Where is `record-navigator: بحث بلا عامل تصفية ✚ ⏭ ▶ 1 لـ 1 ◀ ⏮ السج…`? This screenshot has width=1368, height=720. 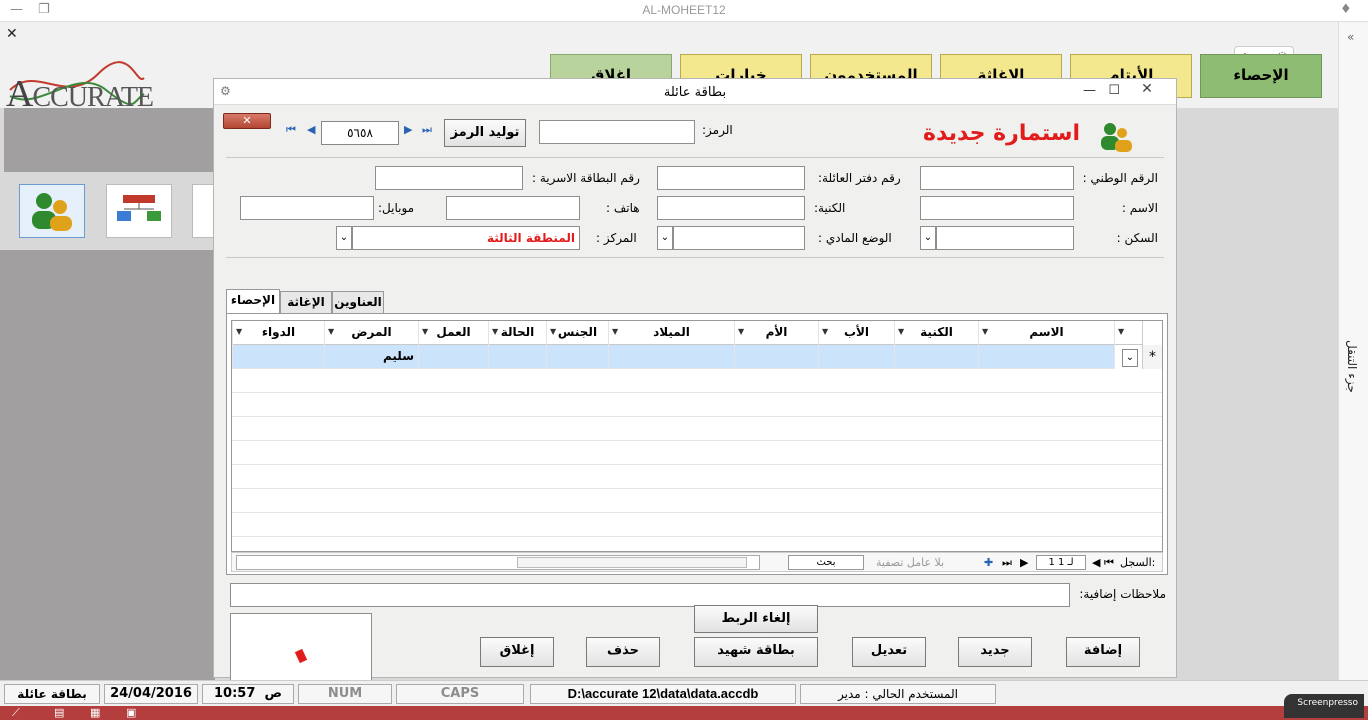
record-navigator: بحث بلا عامل تصفية ✚ ⏭ ▶ 1 لـ 1 ◀ ⏮ السج… is located at coordinates (697, 562).